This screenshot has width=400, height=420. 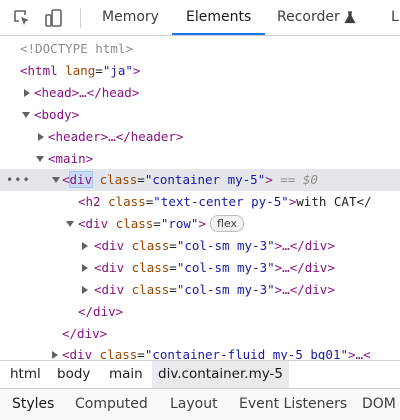 I want to click on doctype-text: <!DOCTYPE html>, so click(x=76, y=48).